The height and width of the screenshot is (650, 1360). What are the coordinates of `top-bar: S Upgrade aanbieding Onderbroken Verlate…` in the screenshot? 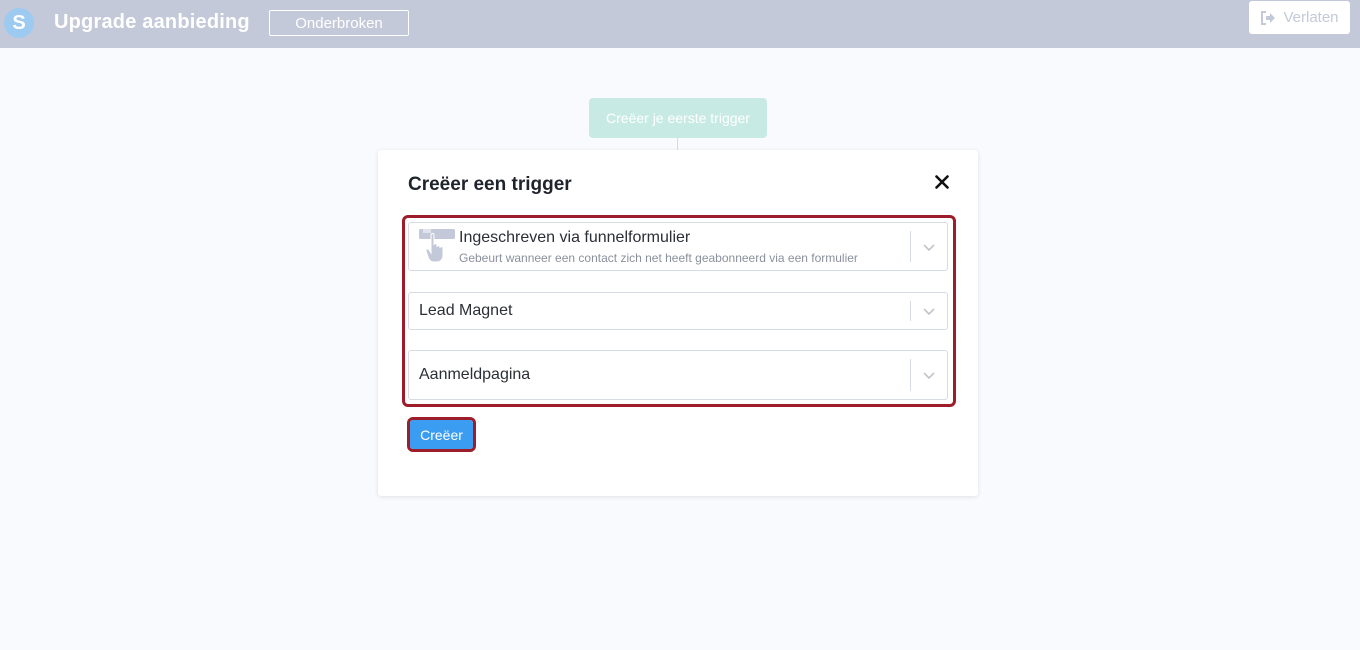 It's located at (680, 24).